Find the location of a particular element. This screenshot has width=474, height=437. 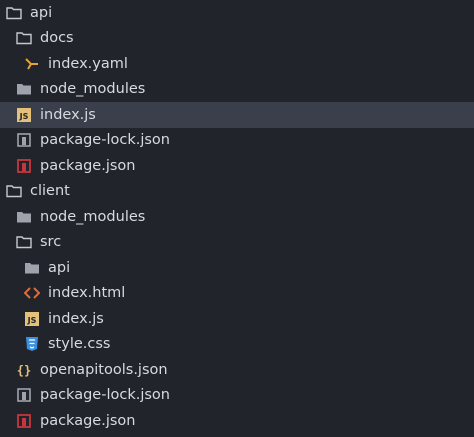

tree-item-index-js: JS index.js is located at coordinates (237, 319).